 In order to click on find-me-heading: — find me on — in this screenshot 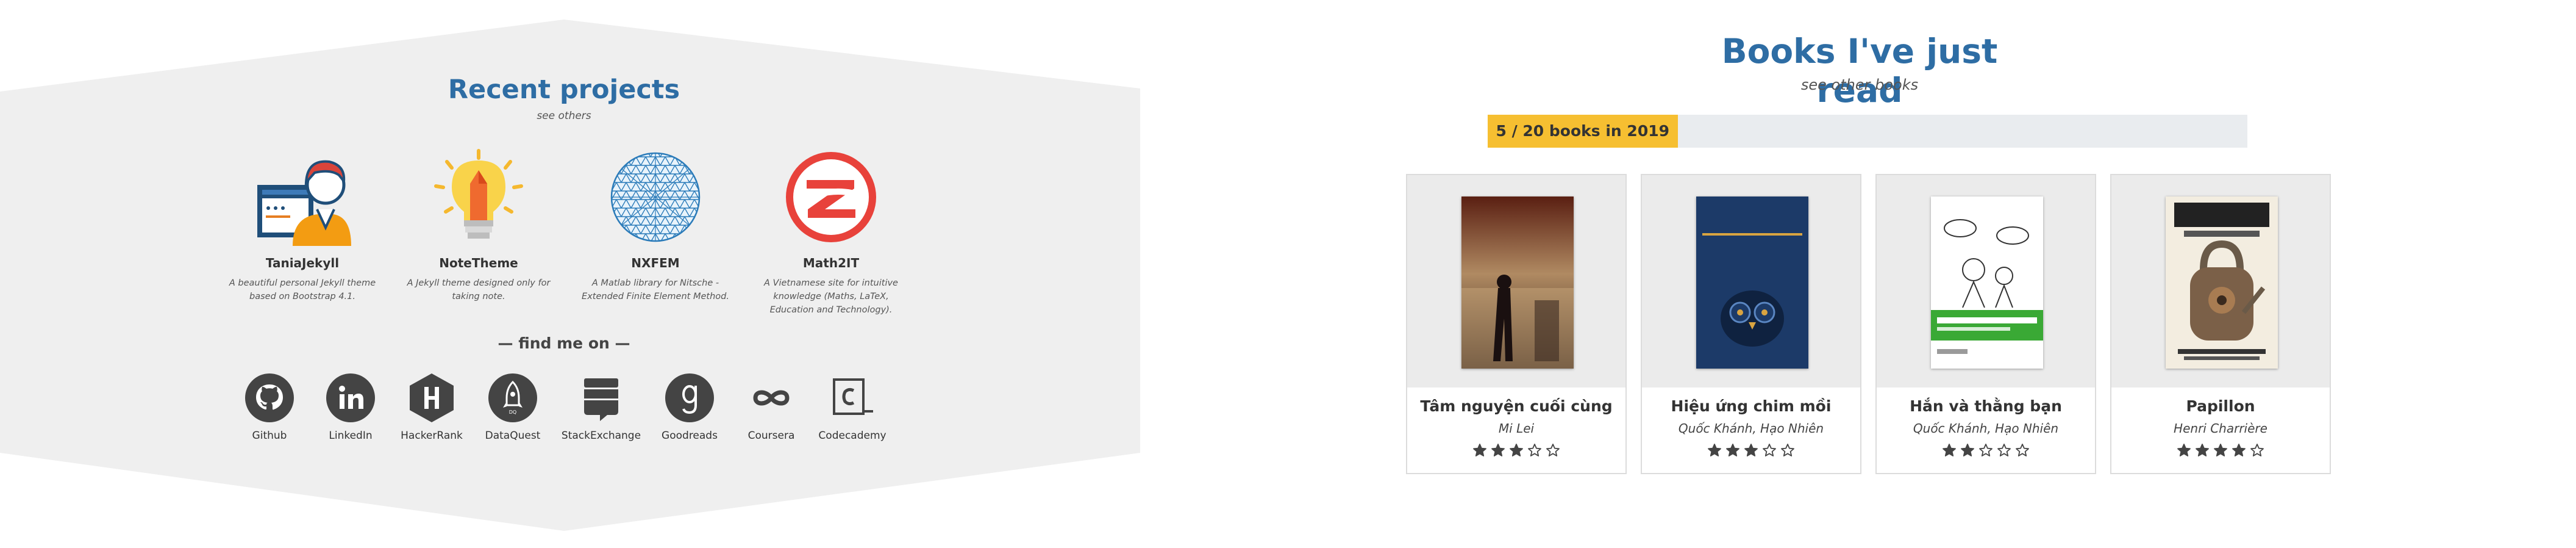, I will do `click(564, 343)`.